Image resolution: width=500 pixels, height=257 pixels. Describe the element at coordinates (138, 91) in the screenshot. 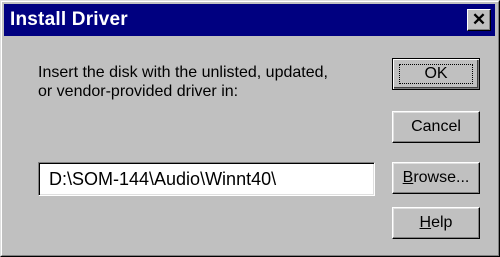

I see `instruction-line-2: or vendor-provided driver in:` at that location.